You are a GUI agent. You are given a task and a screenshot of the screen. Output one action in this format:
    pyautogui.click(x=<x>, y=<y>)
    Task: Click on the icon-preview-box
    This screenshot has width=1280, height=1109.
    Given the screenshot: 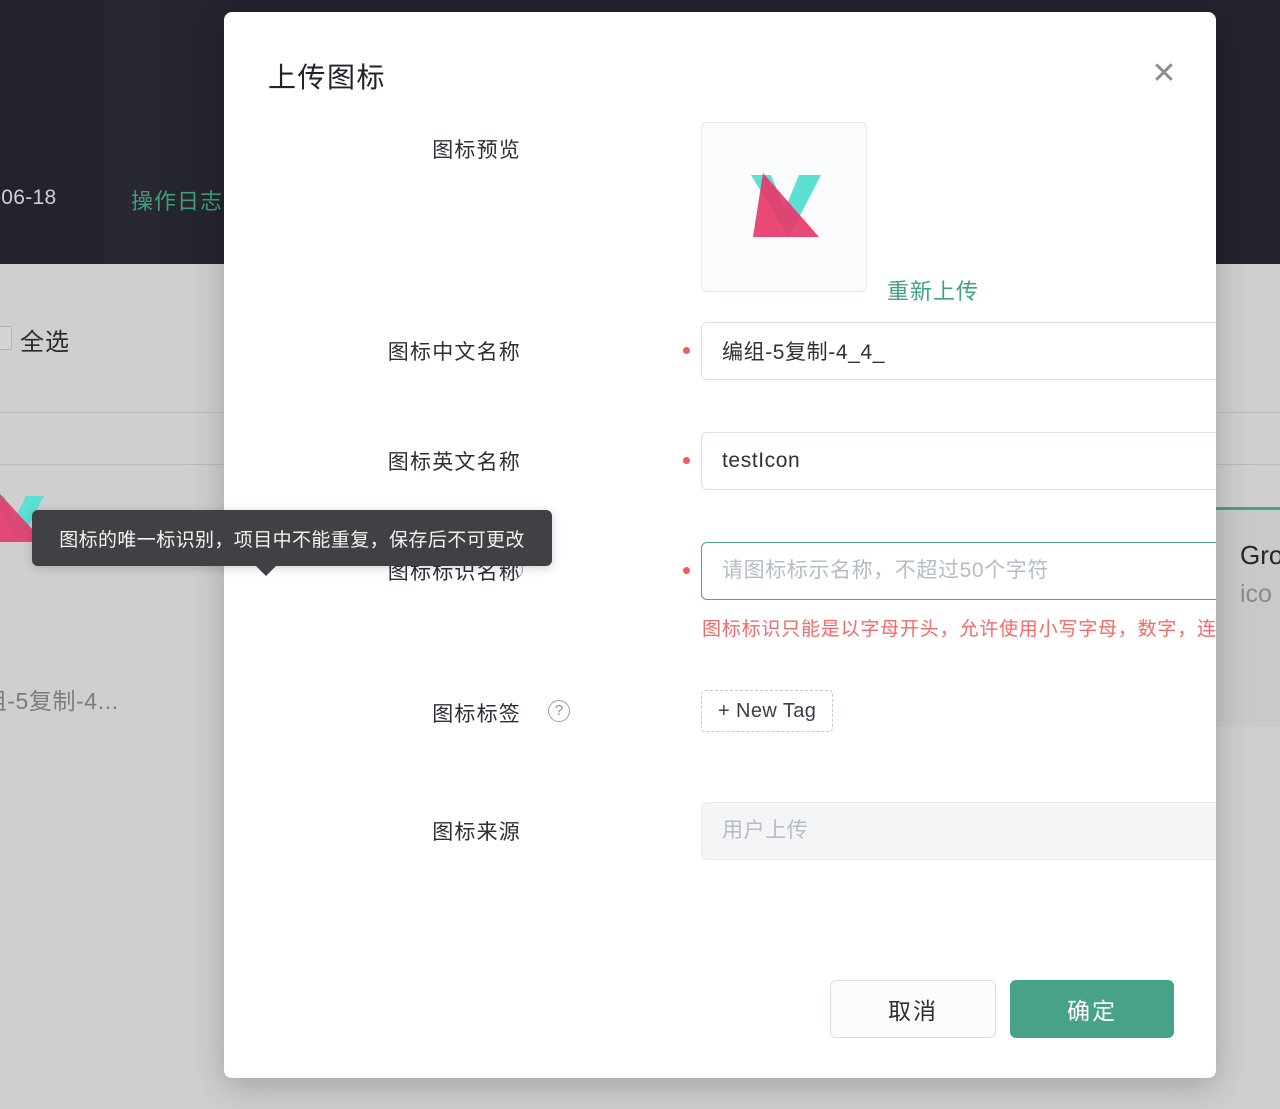 What is the action you would take?
    pyautogui.click(x=784, y=207)
    